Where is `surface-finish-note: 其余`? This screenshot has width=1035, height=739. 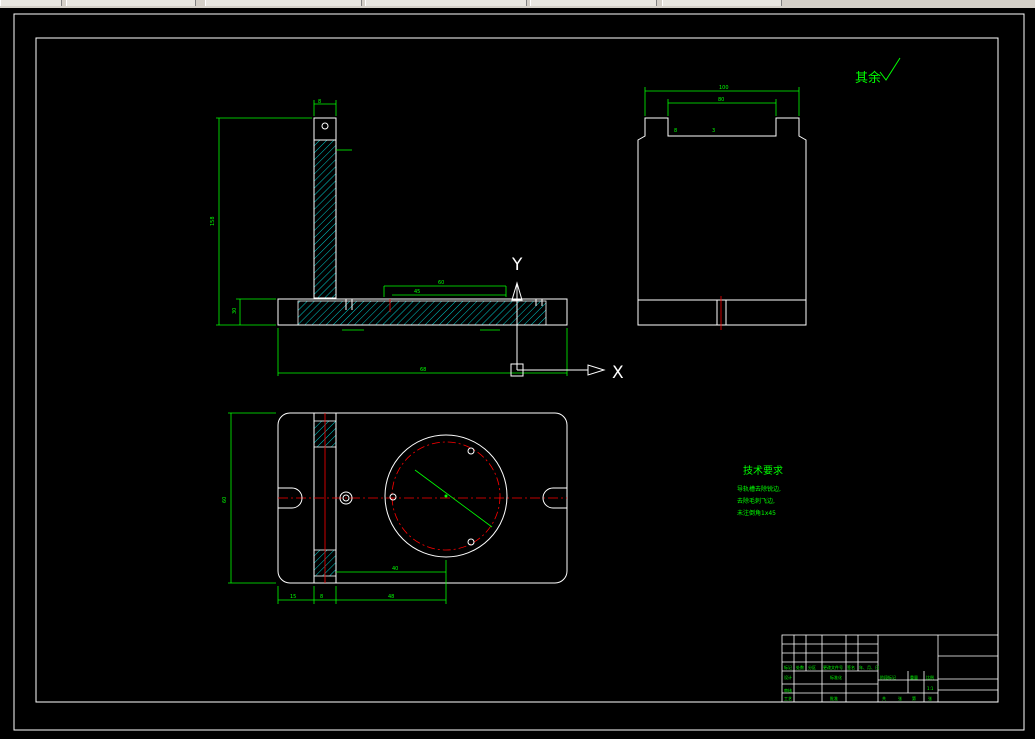
surface-finish-note: 其余 is located at coordinates (878, 71).